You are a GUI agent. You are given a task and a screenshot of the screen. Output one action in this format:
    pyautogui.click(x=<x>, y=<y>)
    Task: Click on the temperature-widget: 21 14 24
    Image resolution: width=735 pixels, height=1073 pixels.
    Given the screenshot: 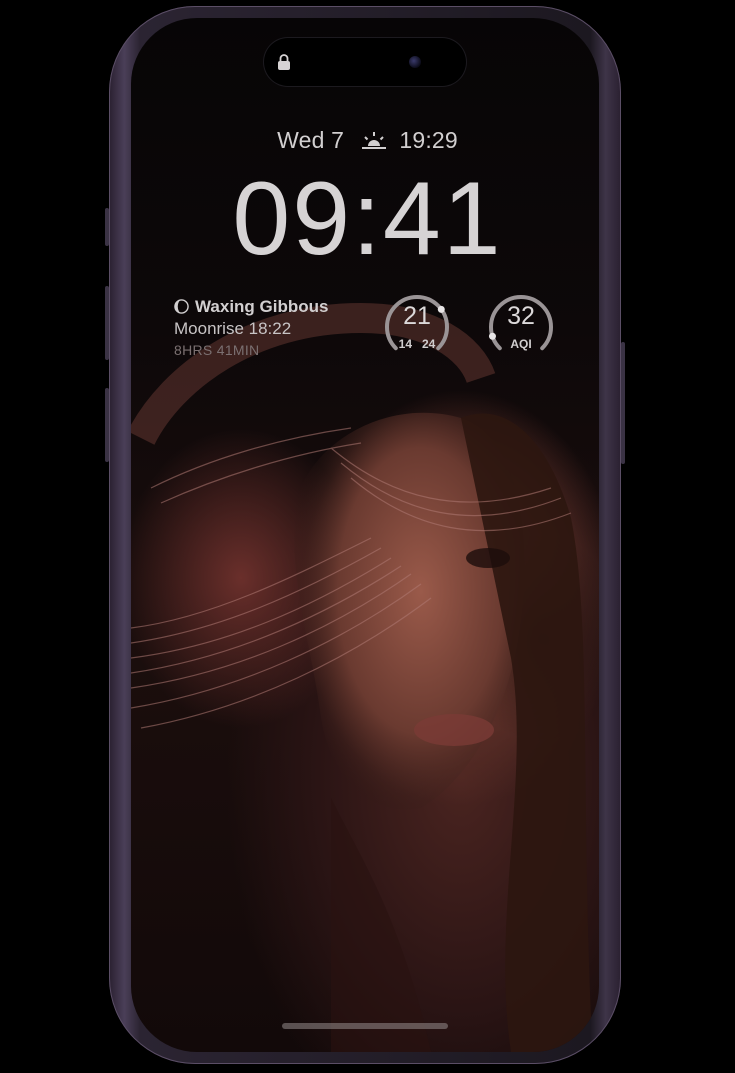 What is the action you would take?
    pyautogui.click(x=417, y=327)
    